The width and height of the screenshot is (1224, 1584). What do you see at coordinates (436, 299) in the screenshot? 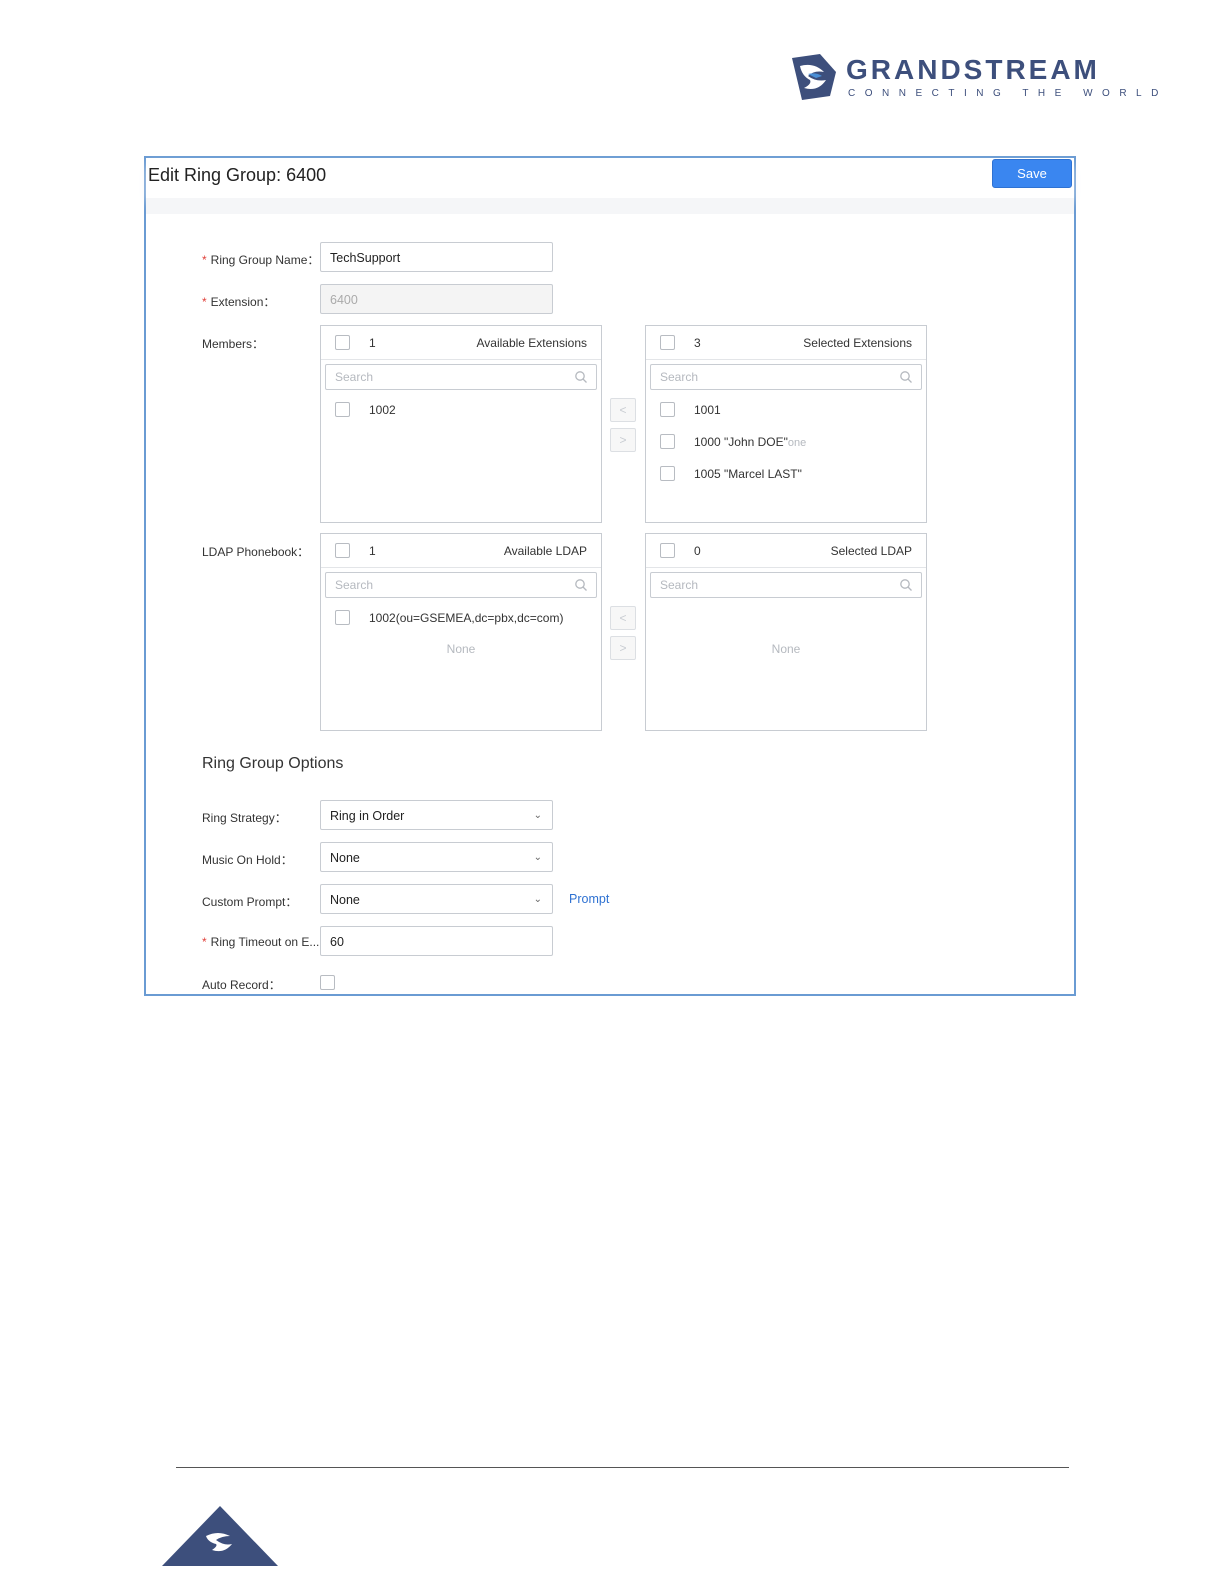
I see `extension-input: 6400` at bounding box center [436, 299].